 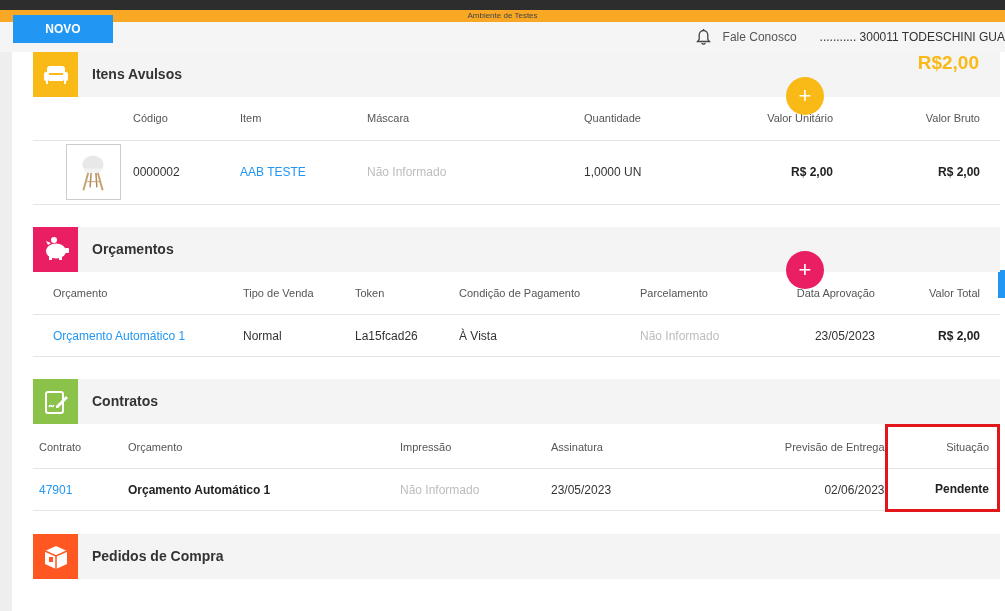 I want to click on contact-link: Fale Conosco, so click(x=759, y=37).